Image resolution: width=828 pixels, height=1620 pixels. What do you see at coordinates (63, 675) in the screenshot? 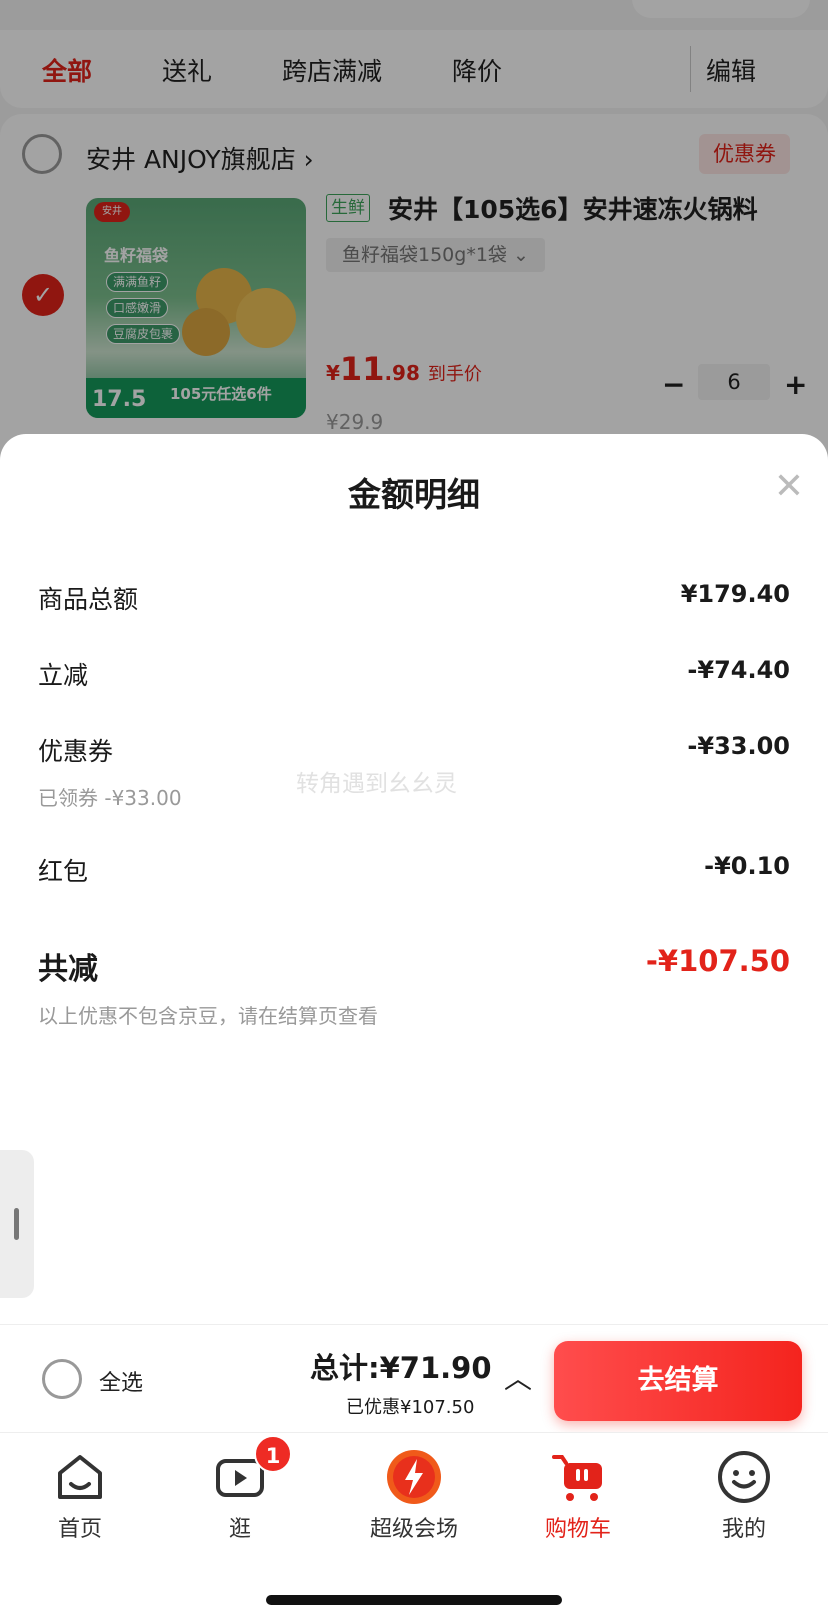
I see `row-label-instant-discount: 立减` at bounding box center [63, 675].